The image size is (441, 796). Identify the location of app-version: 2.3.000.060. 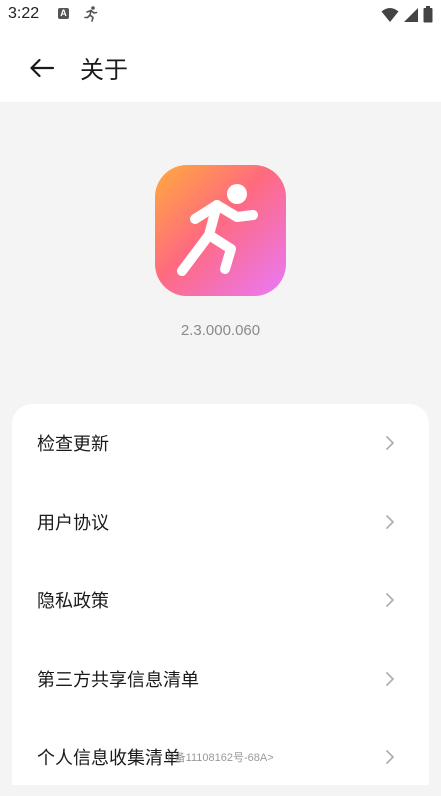
(220, 330).